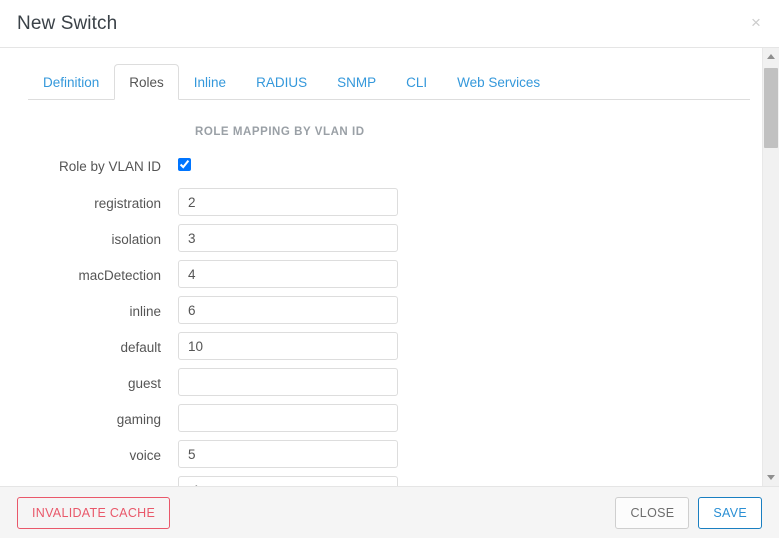  I want to click on scroll-up-arrow-icon, so click(771, 56).